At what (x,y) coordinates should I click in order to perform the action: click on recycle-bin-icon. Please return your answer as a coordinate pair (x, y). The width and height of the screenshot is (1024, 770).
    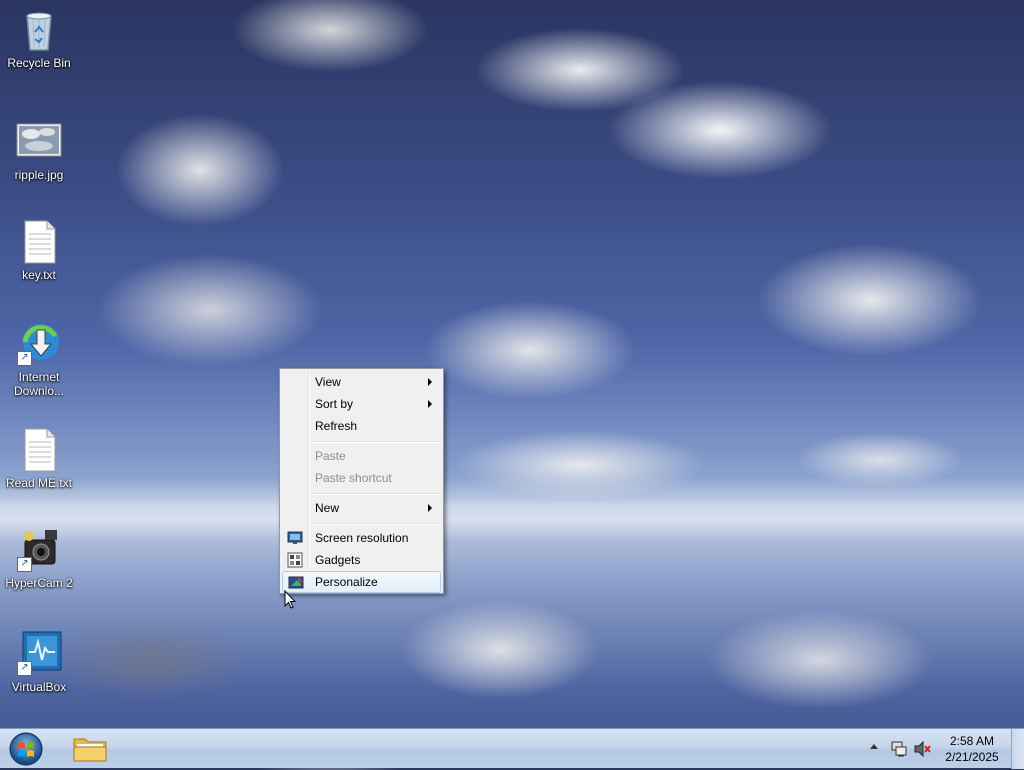
    Looking at the image, I should click on (39, 30).